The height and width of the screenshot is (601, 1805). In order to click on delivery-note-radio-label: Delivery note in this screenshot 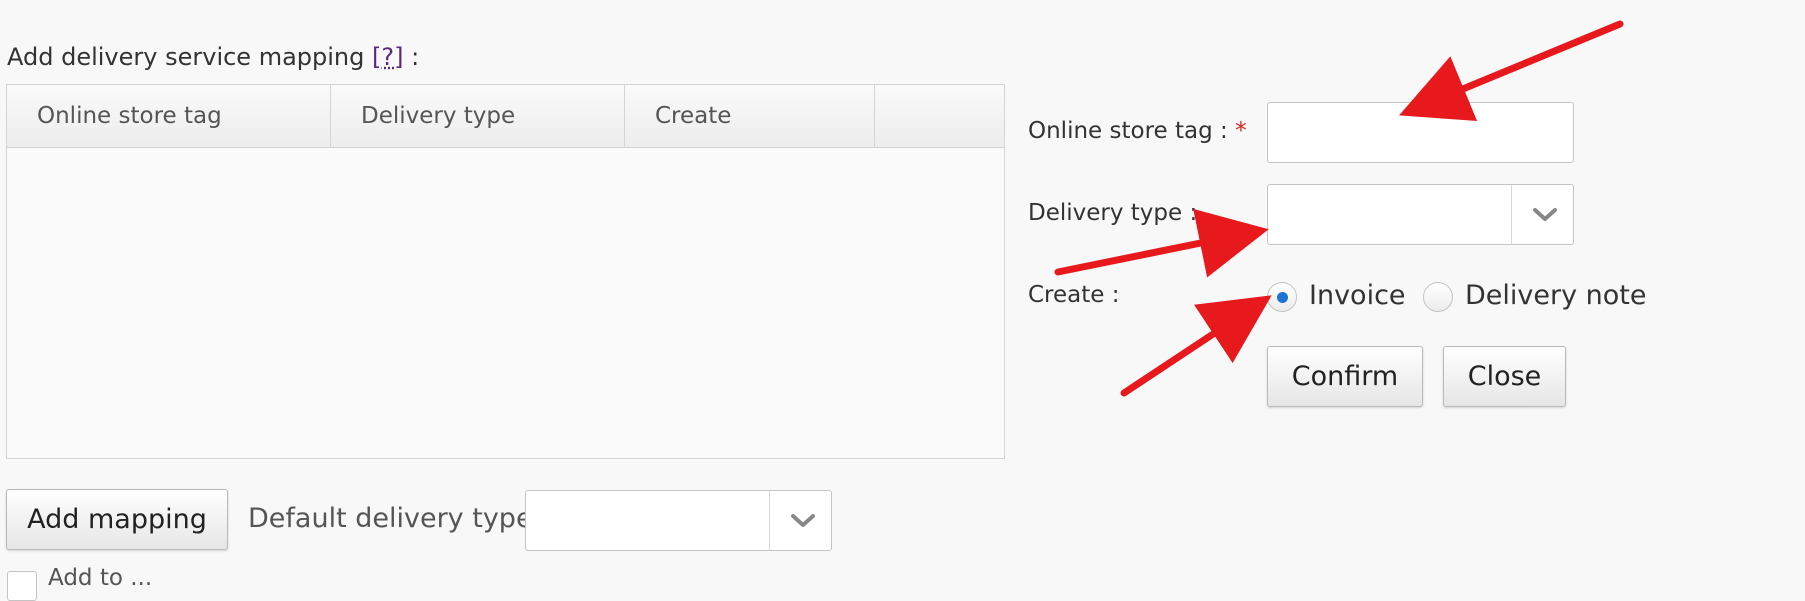, I will do `click(1556, 295)`.